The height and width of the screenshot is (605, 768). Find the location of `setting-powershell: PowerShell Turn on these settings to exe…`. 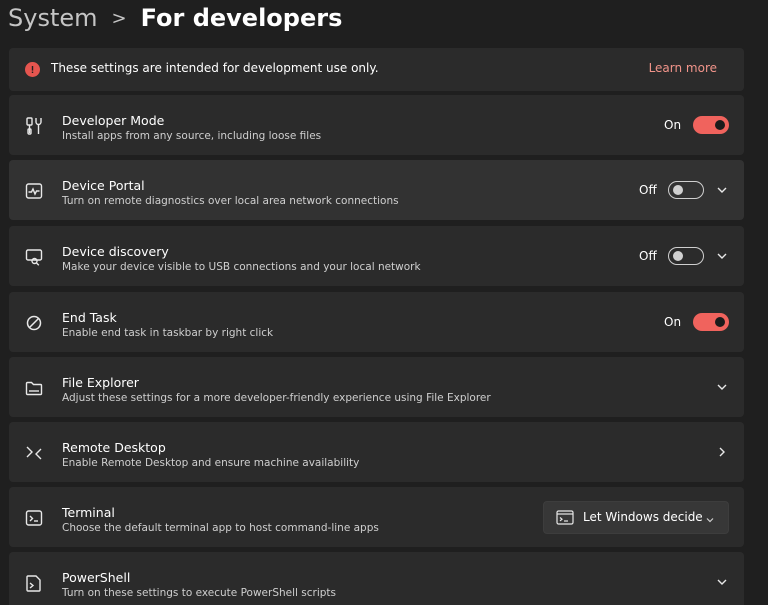

setting-powershell: PowerShell Turn on these settings to exe… is located at coordinates (376, 578).